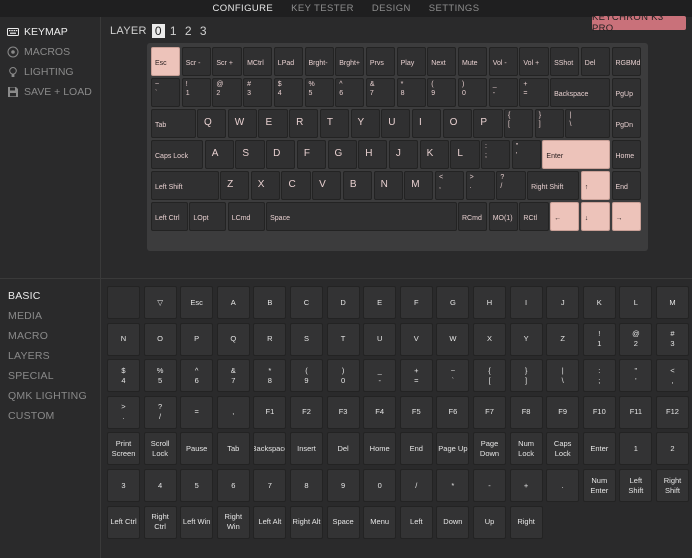 This screenshot has height=558, width=692. I want to click on keycode-button: F7, so click(489, 412).